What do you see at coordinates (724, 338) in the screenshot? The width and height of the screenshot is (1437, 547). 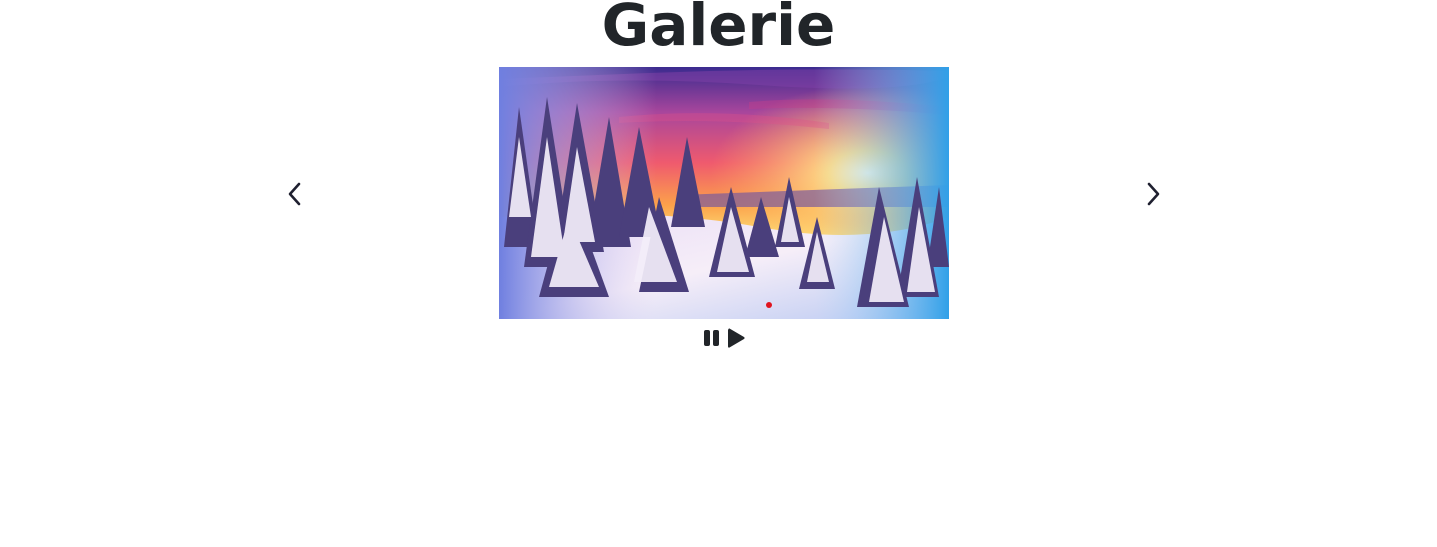 I see `carousel-controls` at bounding box center [724, 338].